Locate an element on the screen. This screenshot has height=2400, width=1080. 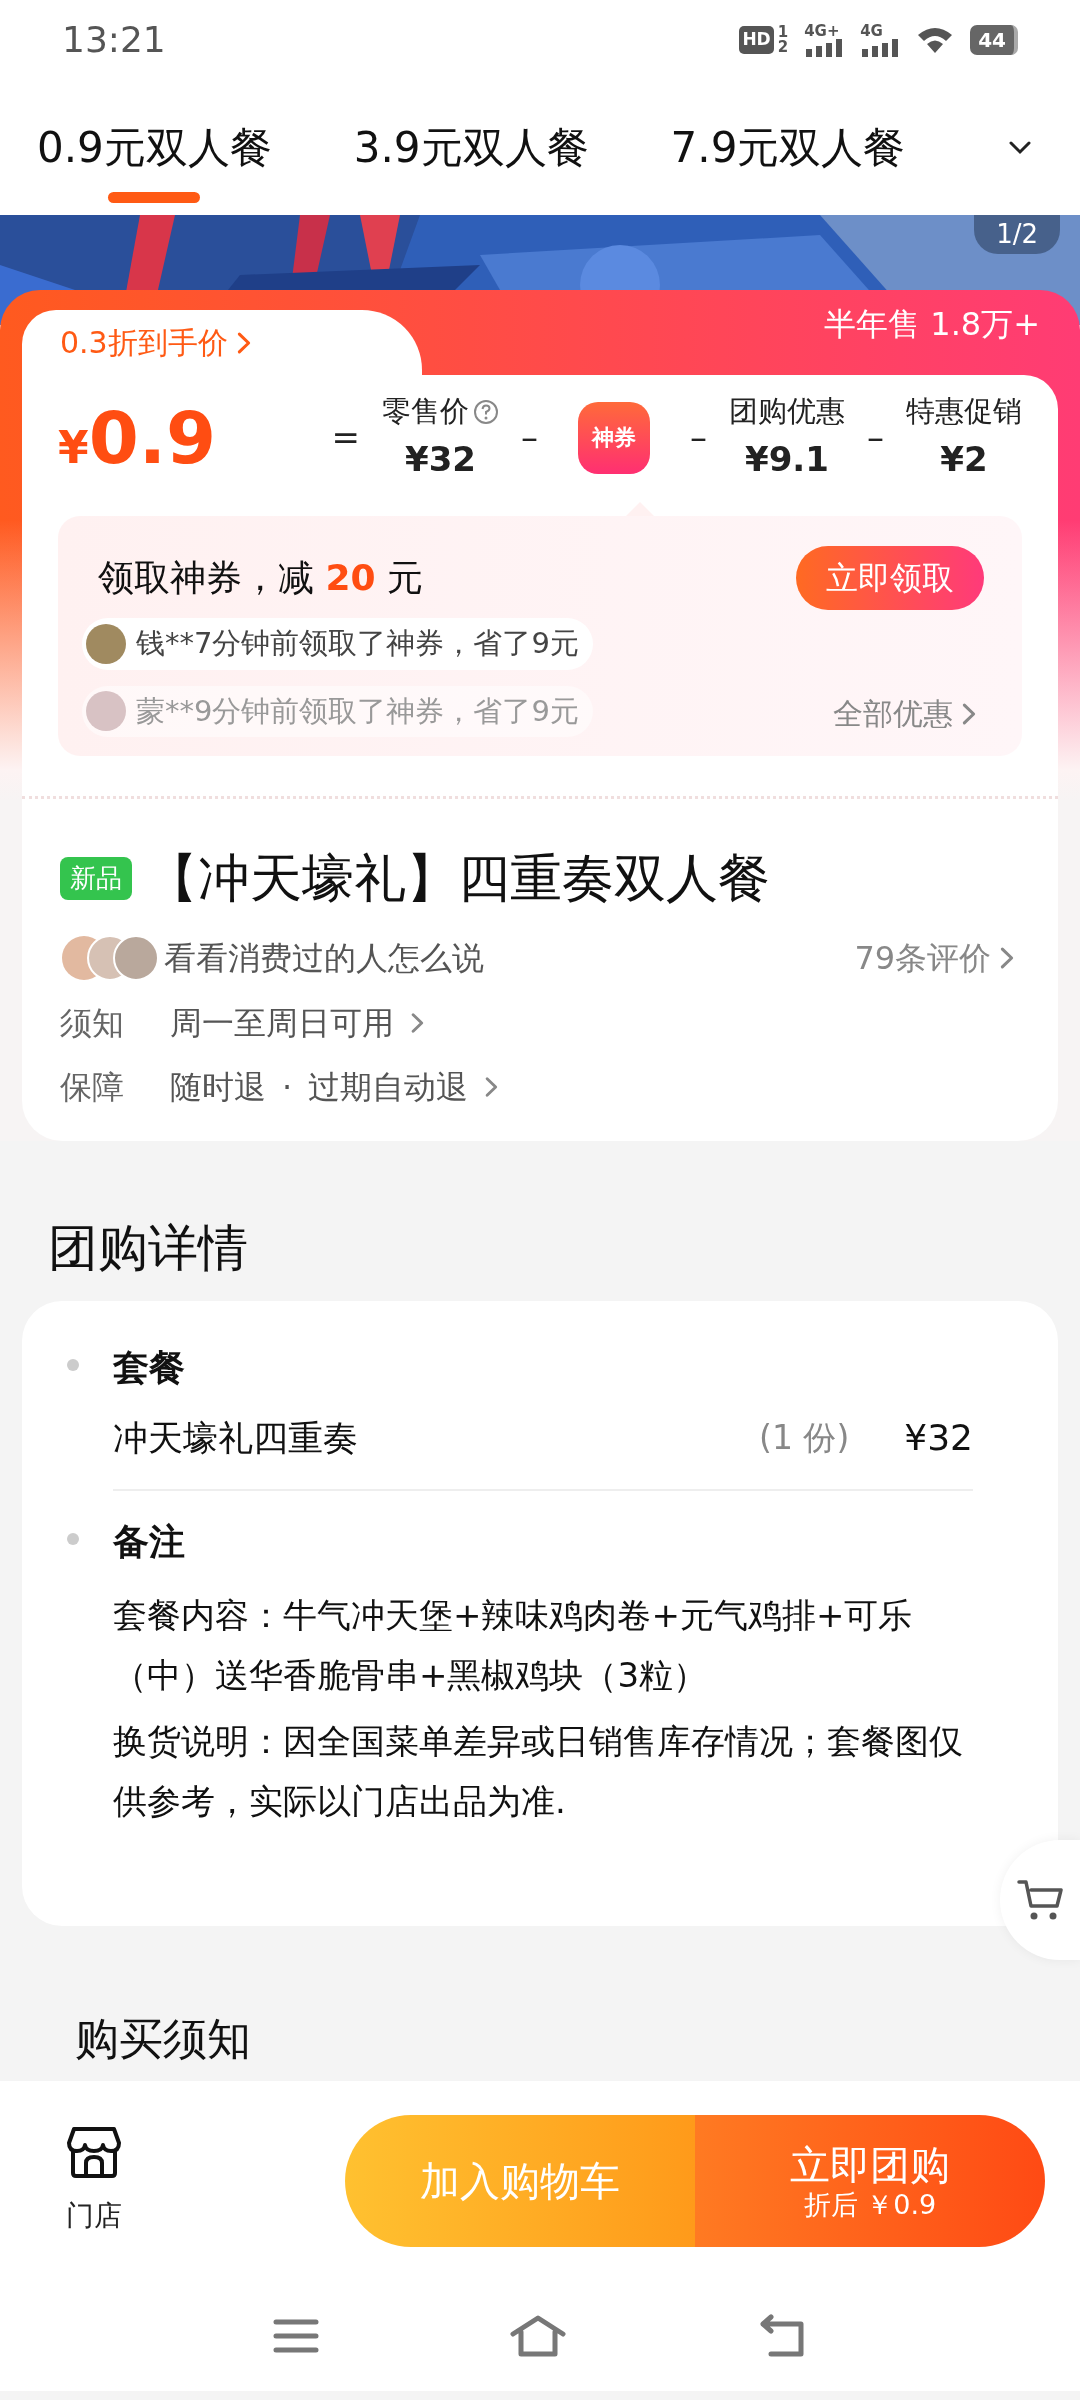
avatar-group-icon is located at coordinates (110, 958).